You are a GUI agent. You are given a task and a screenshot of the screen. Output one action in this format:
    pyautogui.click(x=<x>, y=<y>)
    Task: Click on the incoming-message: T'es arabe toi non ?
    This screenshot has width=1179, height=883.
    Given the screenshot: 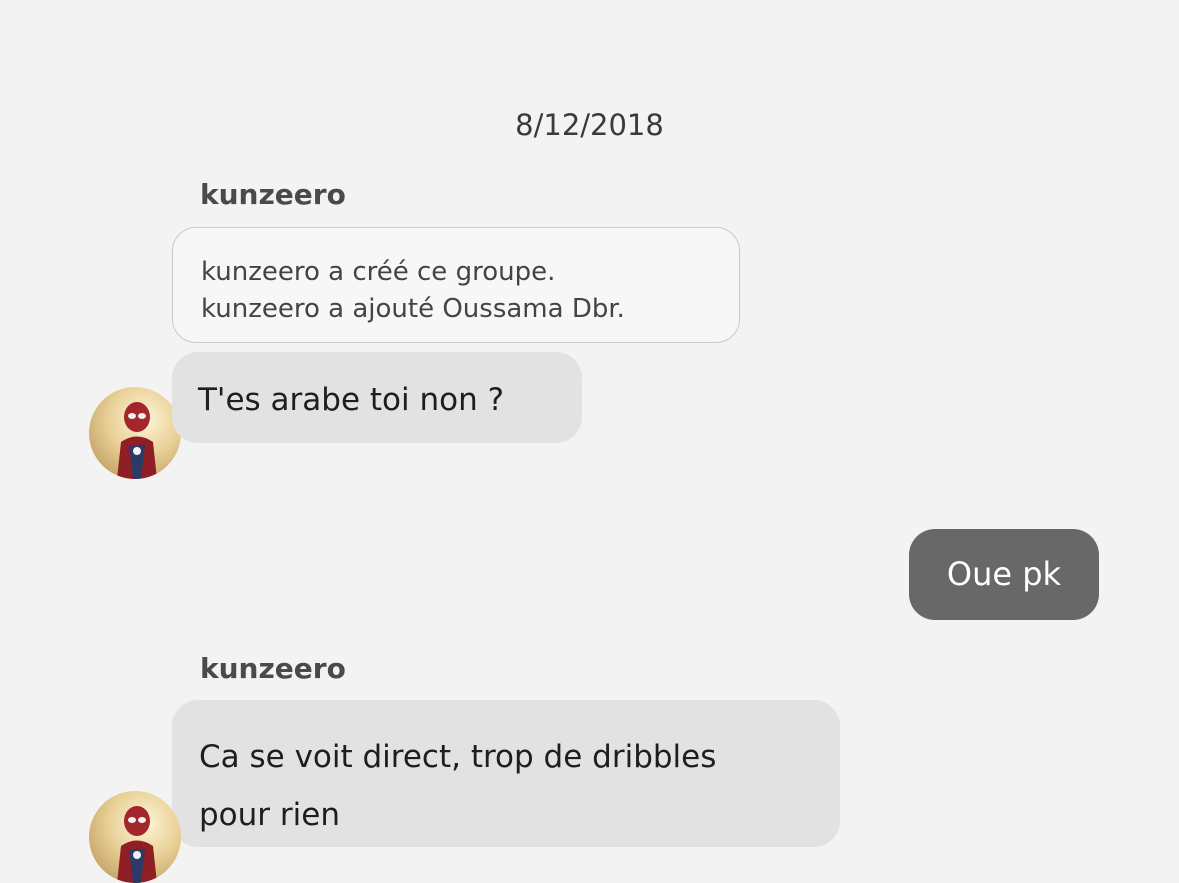 What is the action you would take?
    pyautogui.click(x=377, y=397)
    